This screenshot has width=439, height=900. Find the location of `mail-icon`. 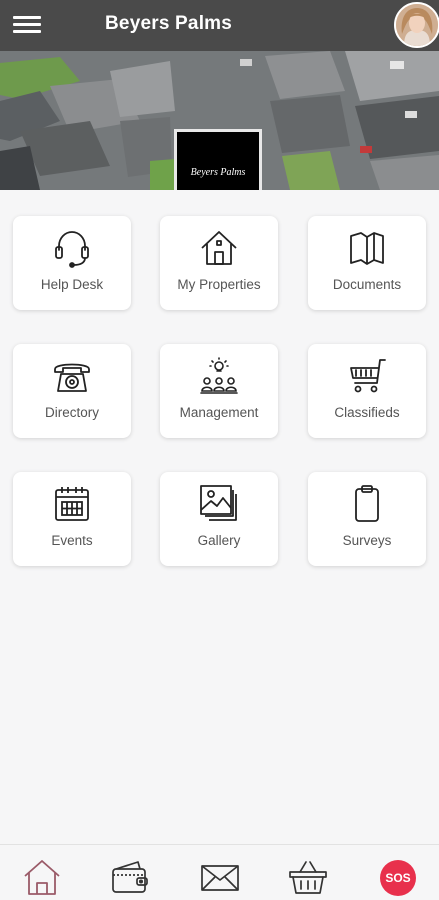

mail-icon is located at coordinates (220, 877).